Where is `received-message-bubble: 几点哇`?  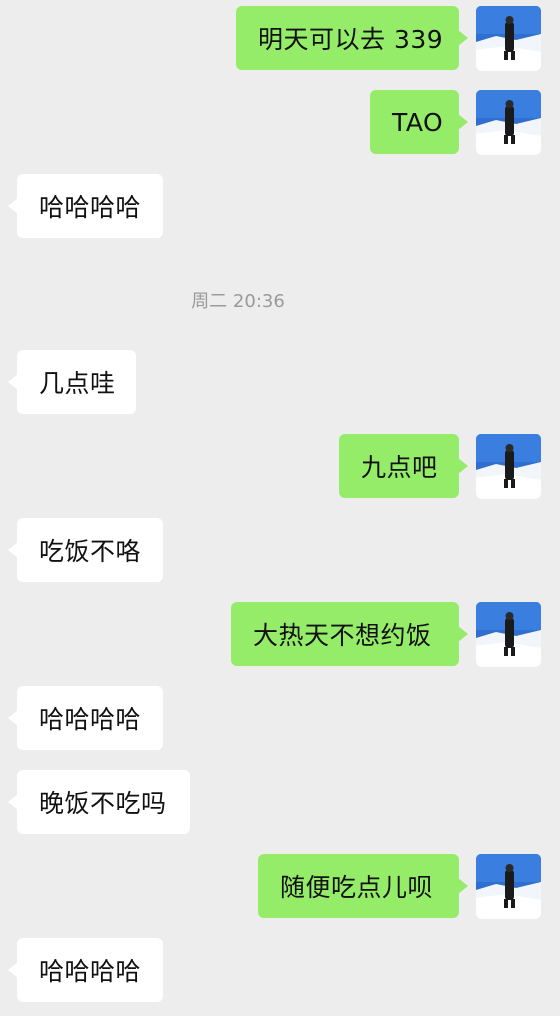
received-message-bubble: 几点哇 is located at coordinates (72, 382).